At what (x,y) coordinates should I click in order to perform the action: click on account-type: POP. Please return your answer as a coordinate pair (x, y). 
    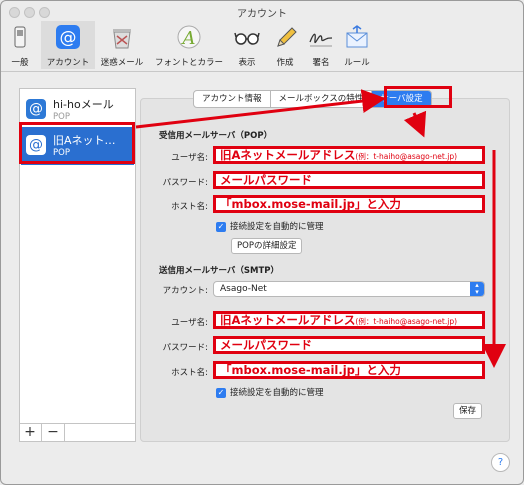
    Looking at the image, I should click on (61, 117).